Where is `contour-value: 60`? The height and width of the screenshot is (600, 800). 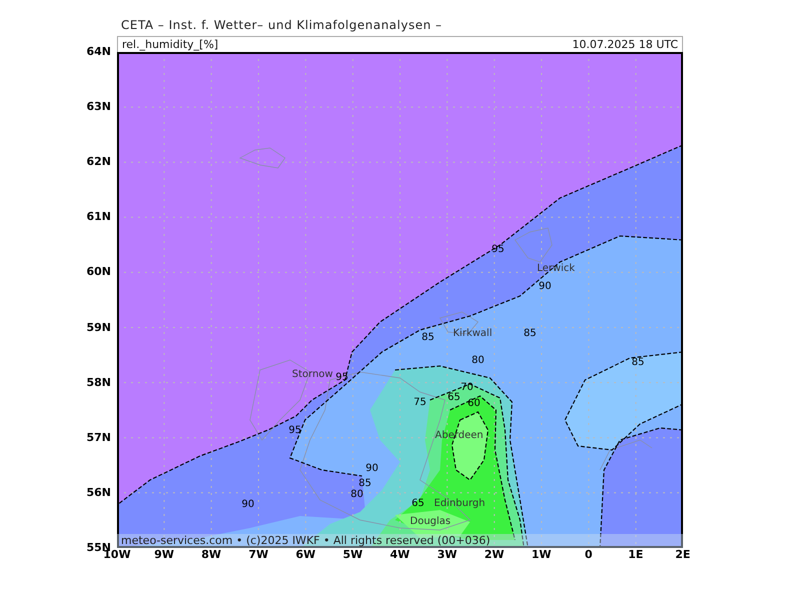
contour-value: 60 is located at coordinates (474, 403).